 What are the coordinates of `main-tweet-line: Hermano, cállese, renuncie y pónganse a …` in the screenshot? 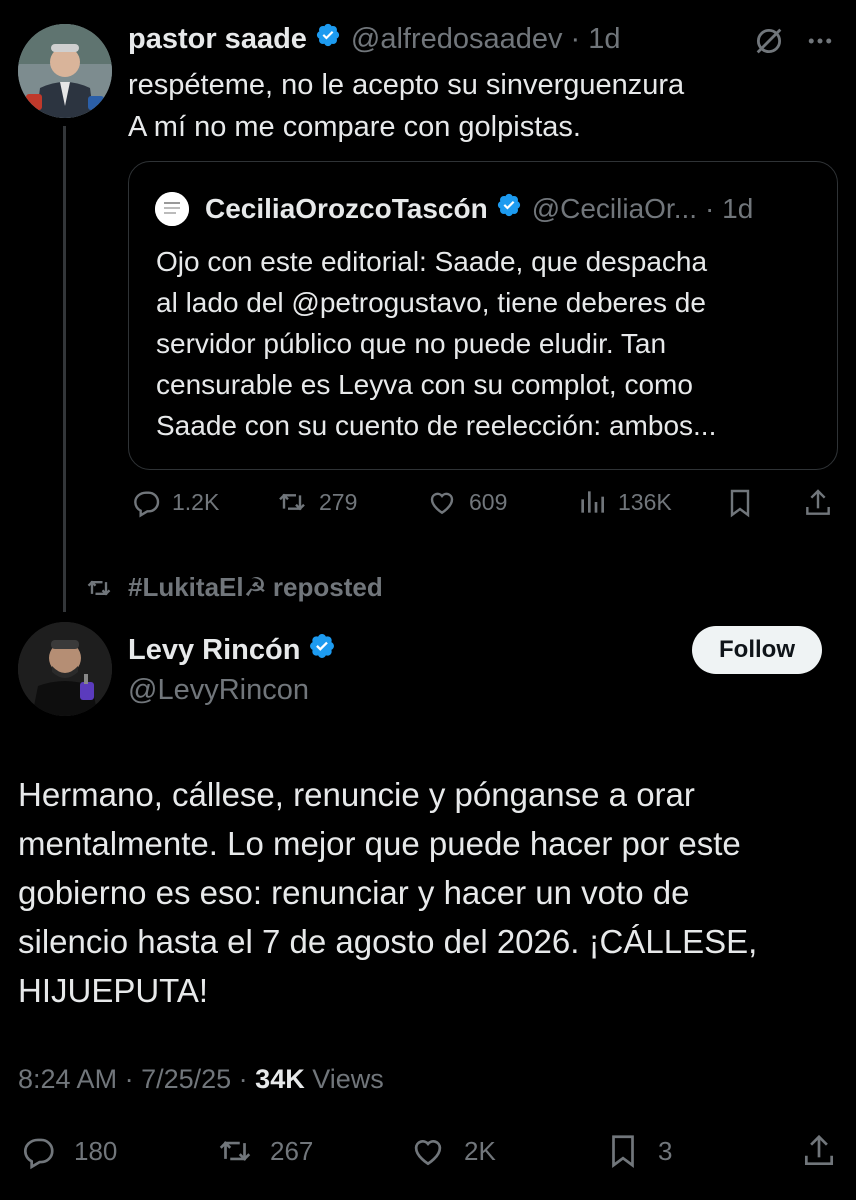 It's located at (356, 794).